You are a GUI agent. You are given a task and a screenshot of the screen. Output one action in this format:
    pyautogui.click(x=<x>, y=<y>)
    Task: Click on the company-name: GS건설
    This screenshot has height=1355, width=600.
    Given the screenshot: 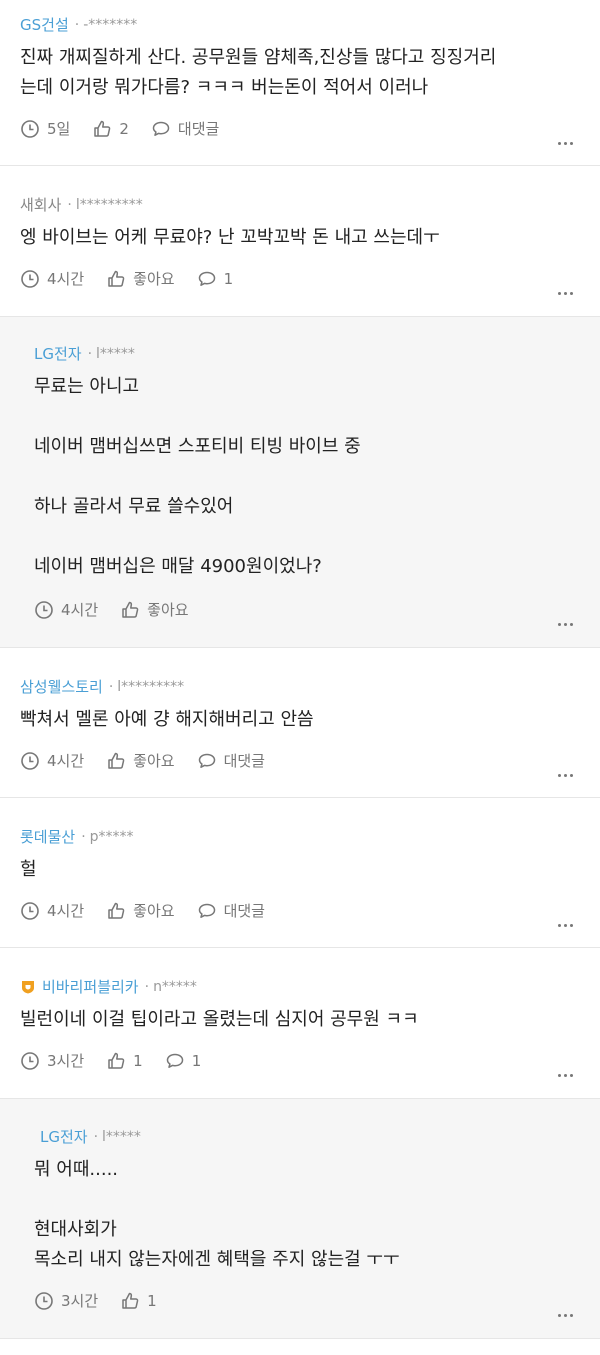 What is the action you would take?
    pyautogui.click(x=44, y=24)
    